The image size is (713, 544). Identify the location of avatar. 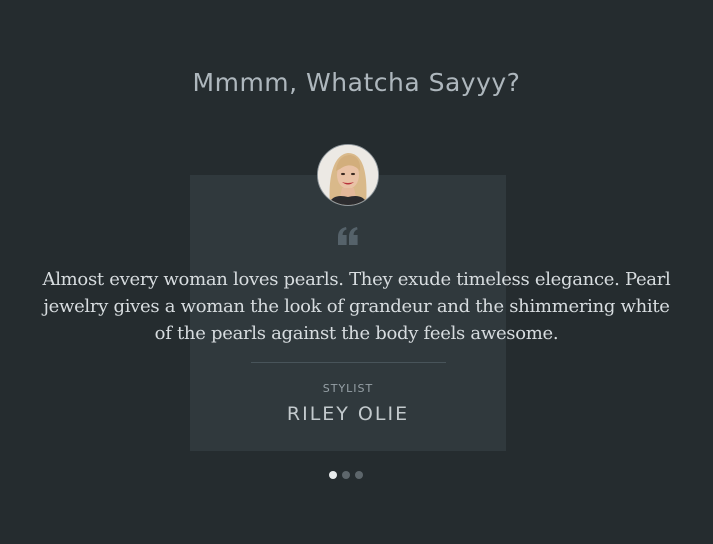
(348, 175).